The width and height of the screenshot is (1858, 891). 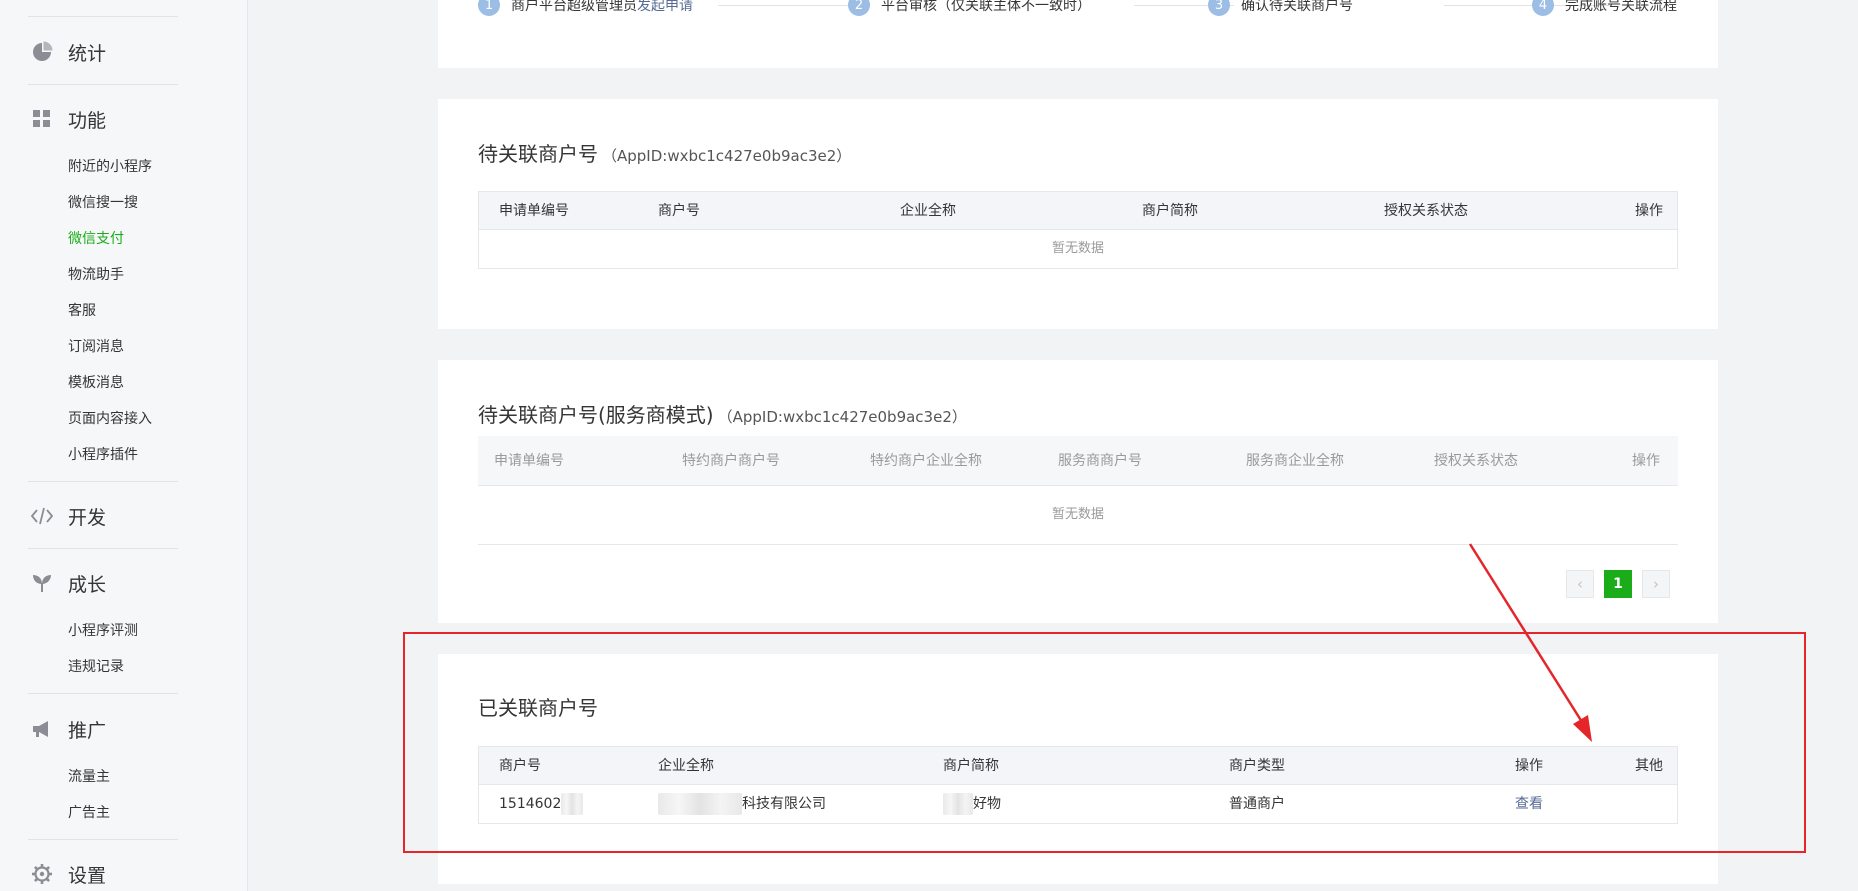 What do you see at coordinates (1530, 642) in the screenshot?
I see `arrow-annotation` at bounding box center [1530, 642].